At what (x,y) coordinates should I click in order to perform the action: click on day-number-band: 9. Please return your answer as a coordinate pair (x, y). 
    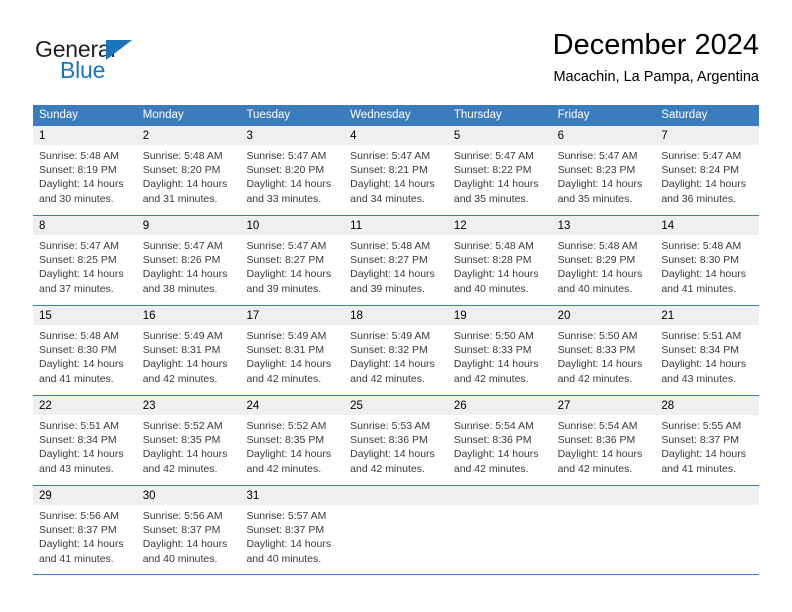
    Looking at the image, I should click on (188, 225).